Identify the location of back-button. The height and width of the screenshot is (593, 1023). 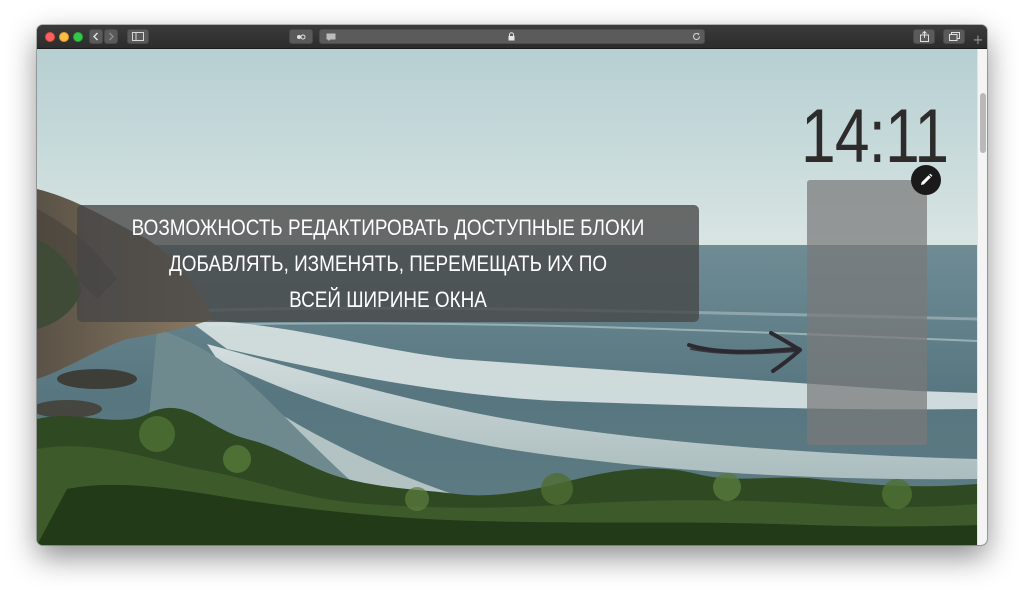
(96, 36).